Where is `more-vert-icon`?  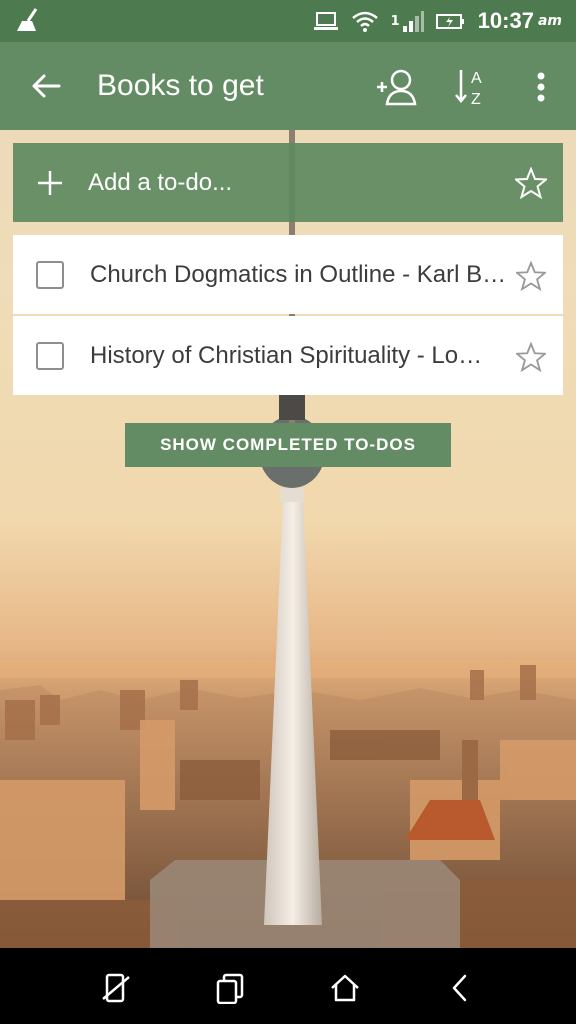 more-vert-icon is located at coordinates (541, 87).